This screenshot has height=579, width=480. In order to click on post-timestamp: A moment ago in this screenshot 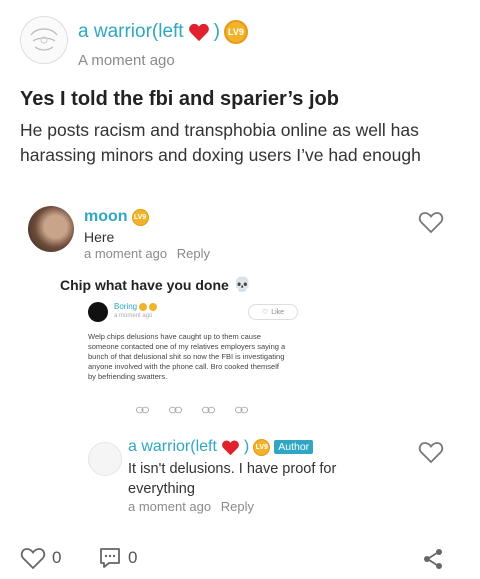, I will do `click(126, 60)`.